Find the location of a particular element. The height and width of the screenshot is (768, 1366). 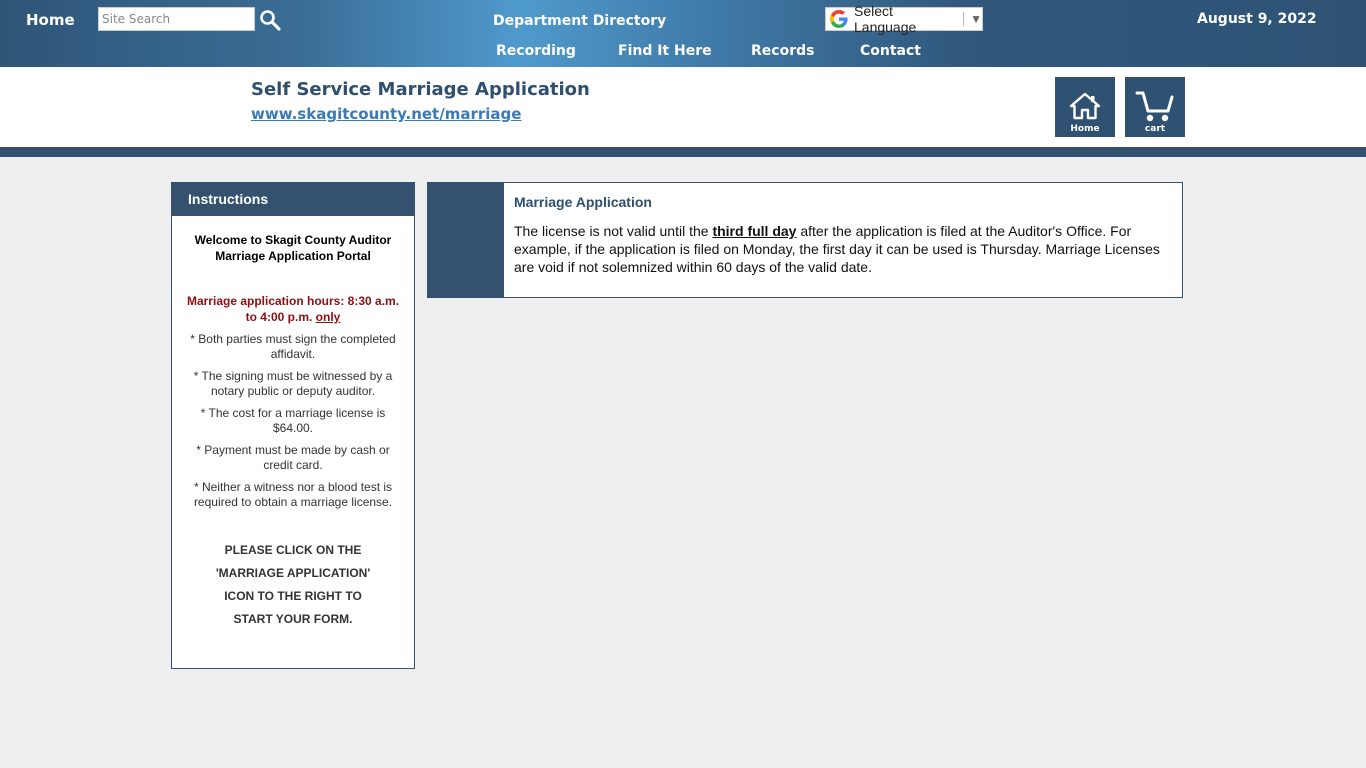

nav-recording: Recording is located at coordinates (536, 51).